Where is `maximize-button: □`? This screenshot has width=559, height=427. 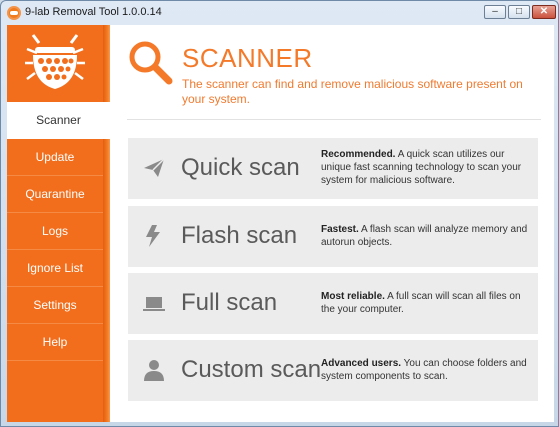
maximize-button: □ is located at coordinates (519, 12).